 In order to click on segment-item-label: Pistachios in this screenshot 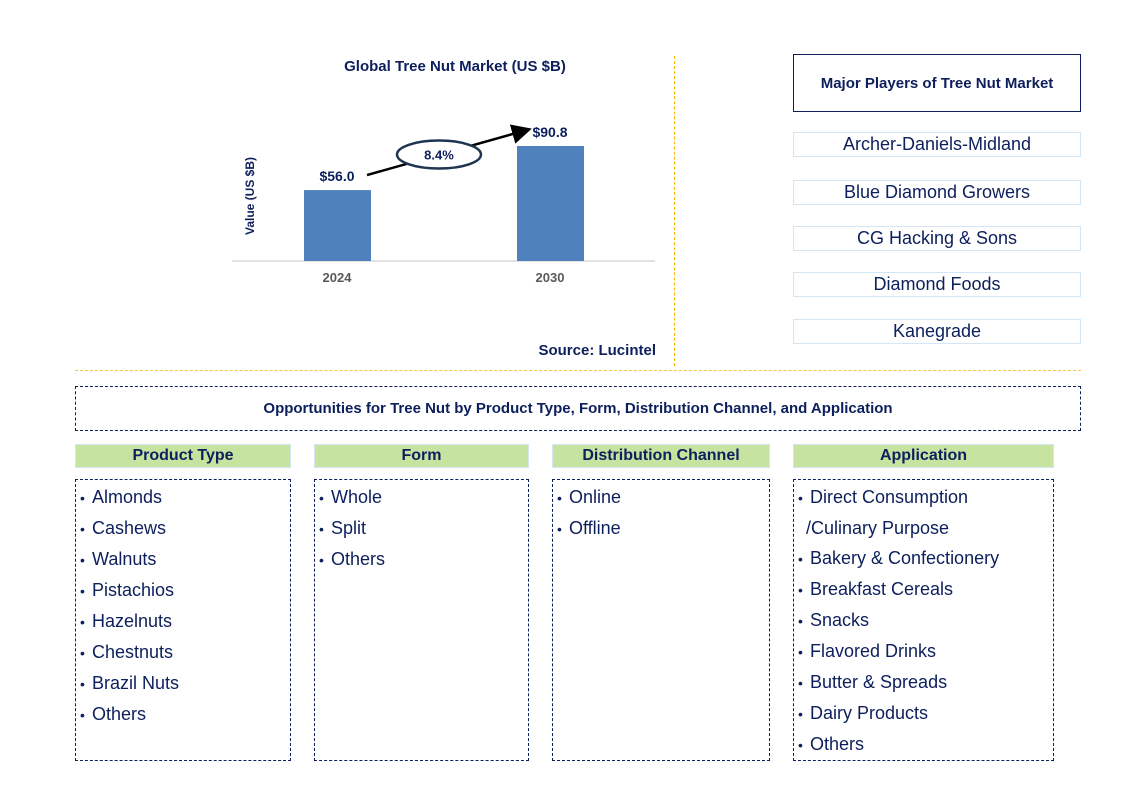, I will do `click(133, 590)`.